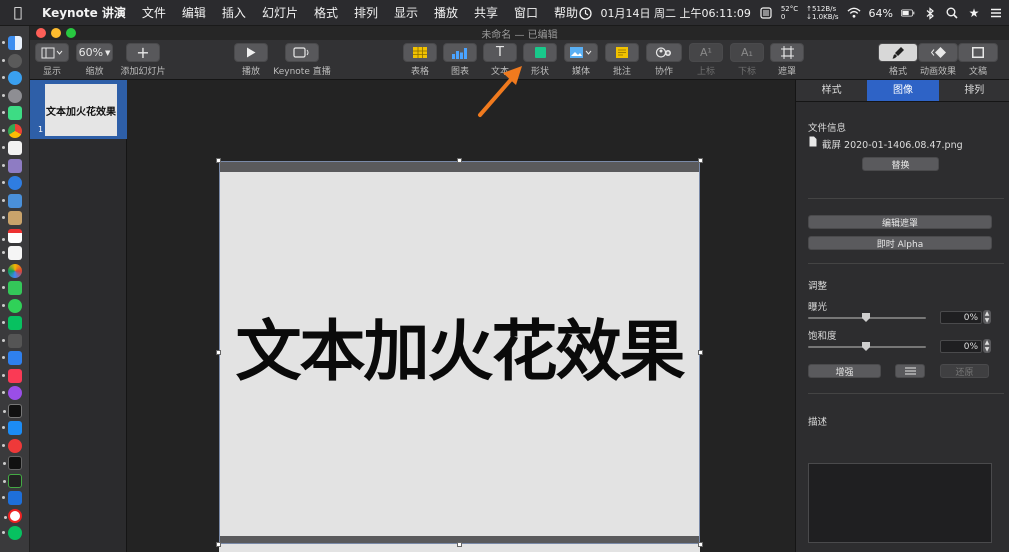  I want to click on mask-button, so click(787, 52).